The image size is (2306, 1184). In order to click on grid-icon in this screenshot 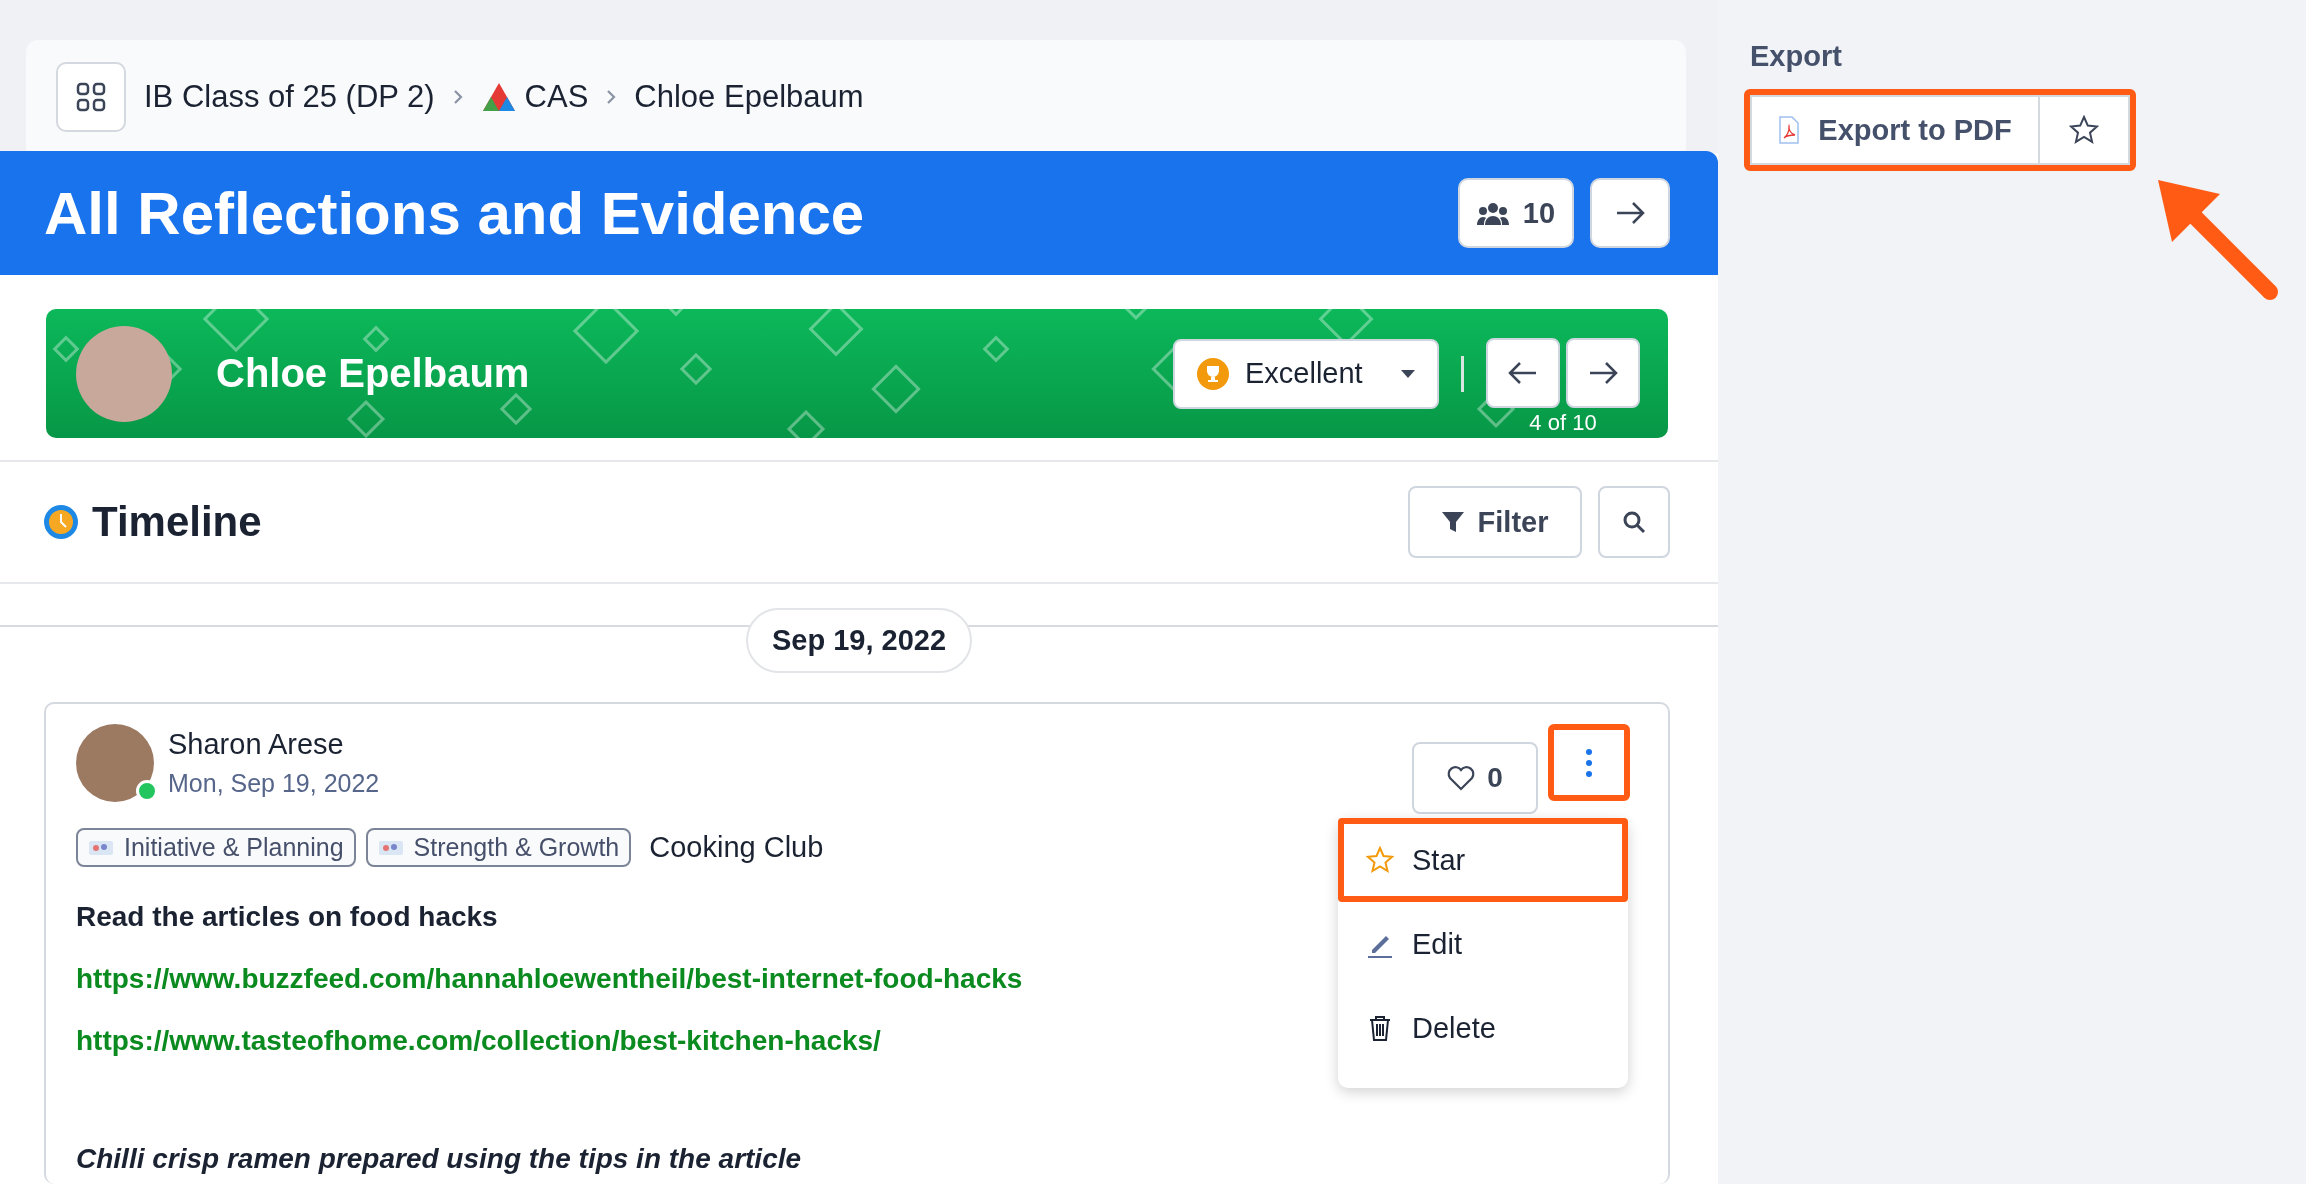, I will do `click(91, 96)`.